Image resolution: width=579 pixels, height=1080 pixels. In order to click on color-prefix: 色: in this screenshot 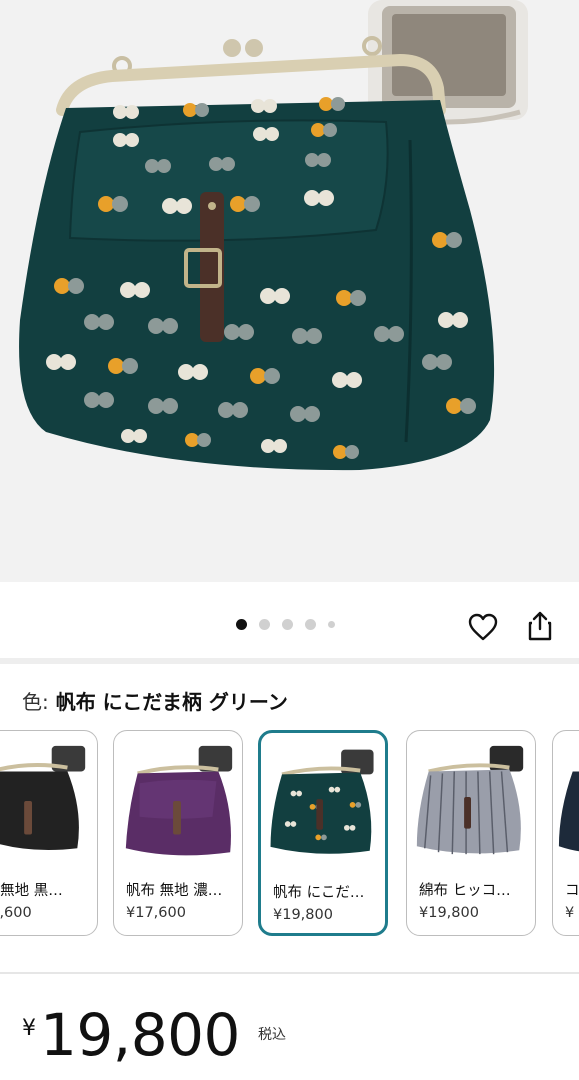, I will do `click(35, 702)`.